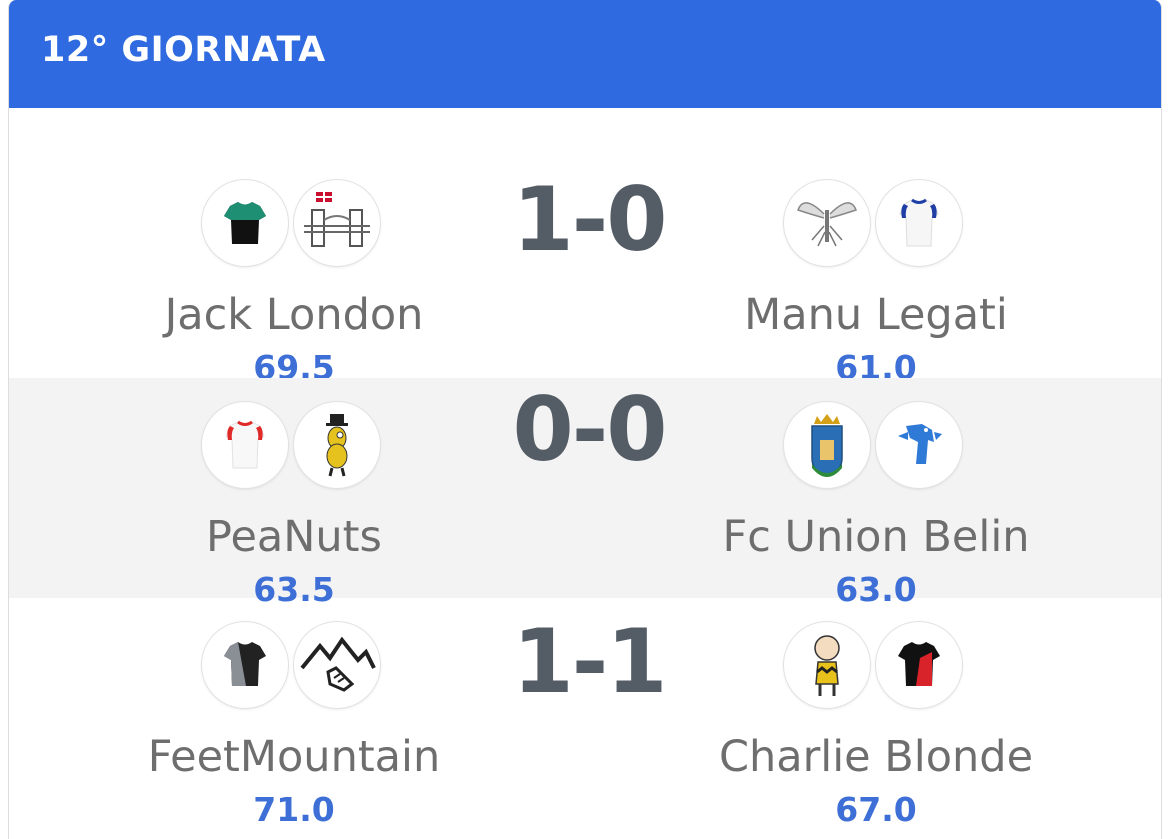  Describe the element at coordinates (827, 223) in the screenshot. I see `mosquito-icon` at that location.